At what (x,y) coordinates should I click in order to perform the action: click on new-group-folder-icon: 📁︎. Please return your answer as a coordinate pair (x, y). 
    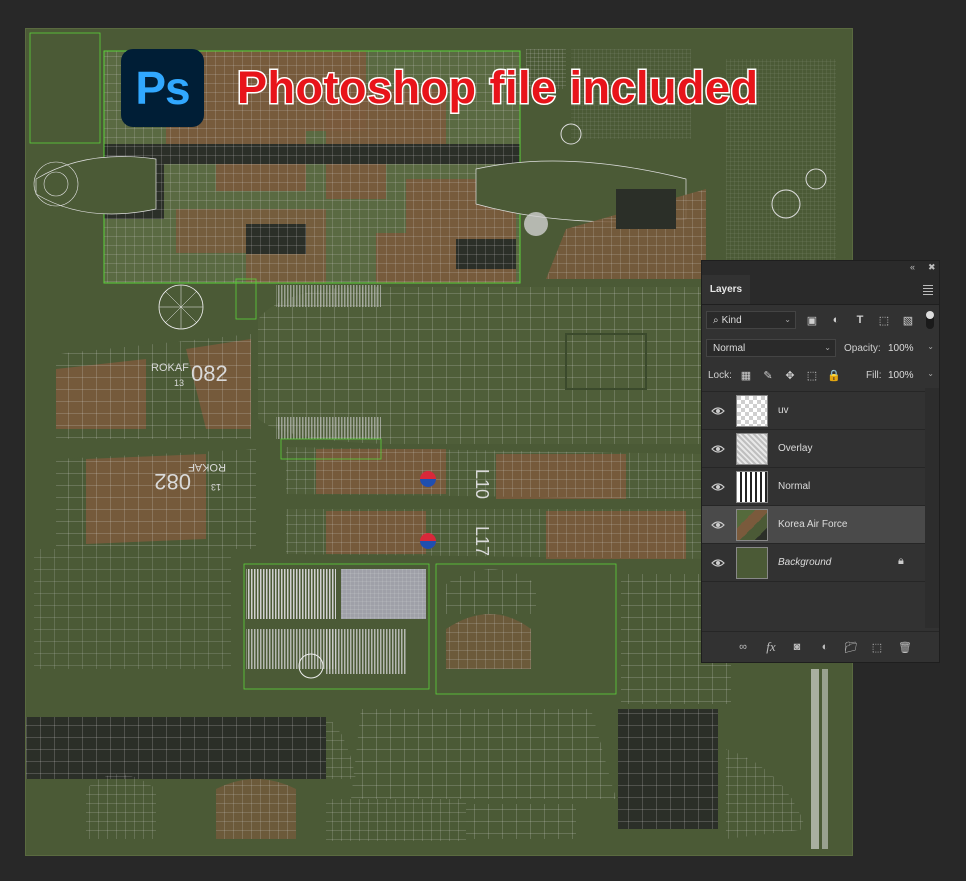
    Looking at the image, I should click on (851, 647).